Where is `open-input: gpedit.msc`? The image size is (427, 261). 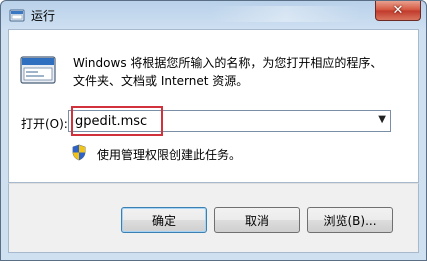 open-input: gpedit.msc is located at coordinates (111, 121).